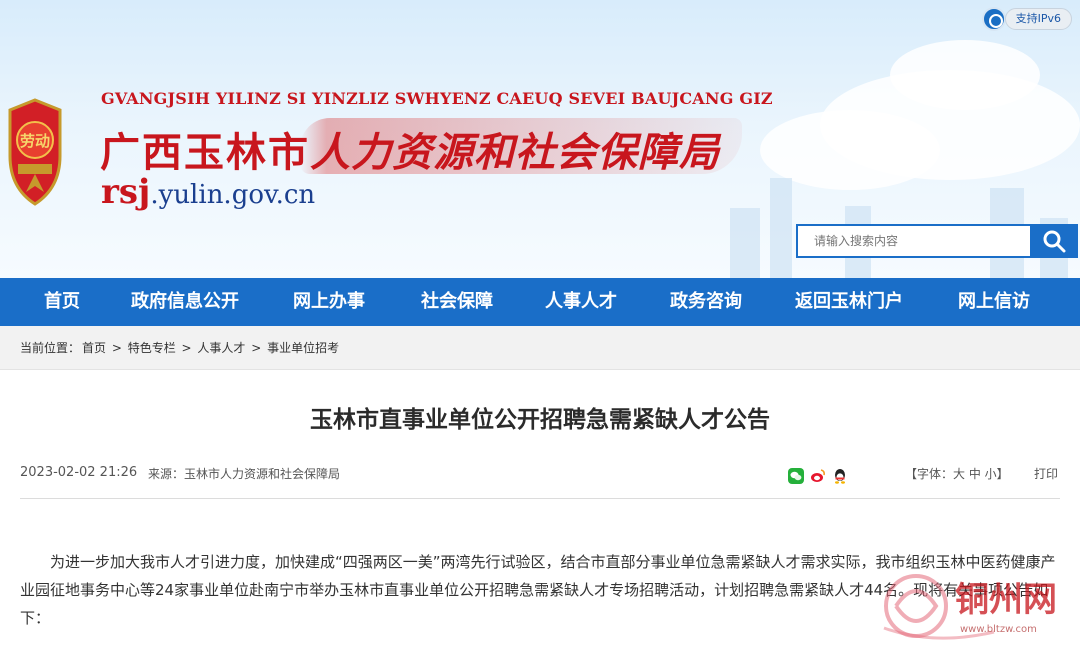  Describe the element at coordinates (913, 241) in the screenshot. I see `search-input` at that location.